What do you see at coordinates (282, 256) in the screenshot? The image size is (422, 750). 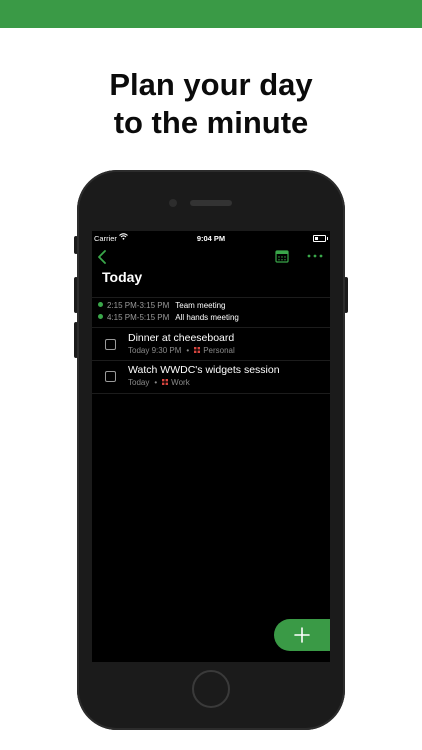 I see `calendar-icon` at bounding box center [282, 256].